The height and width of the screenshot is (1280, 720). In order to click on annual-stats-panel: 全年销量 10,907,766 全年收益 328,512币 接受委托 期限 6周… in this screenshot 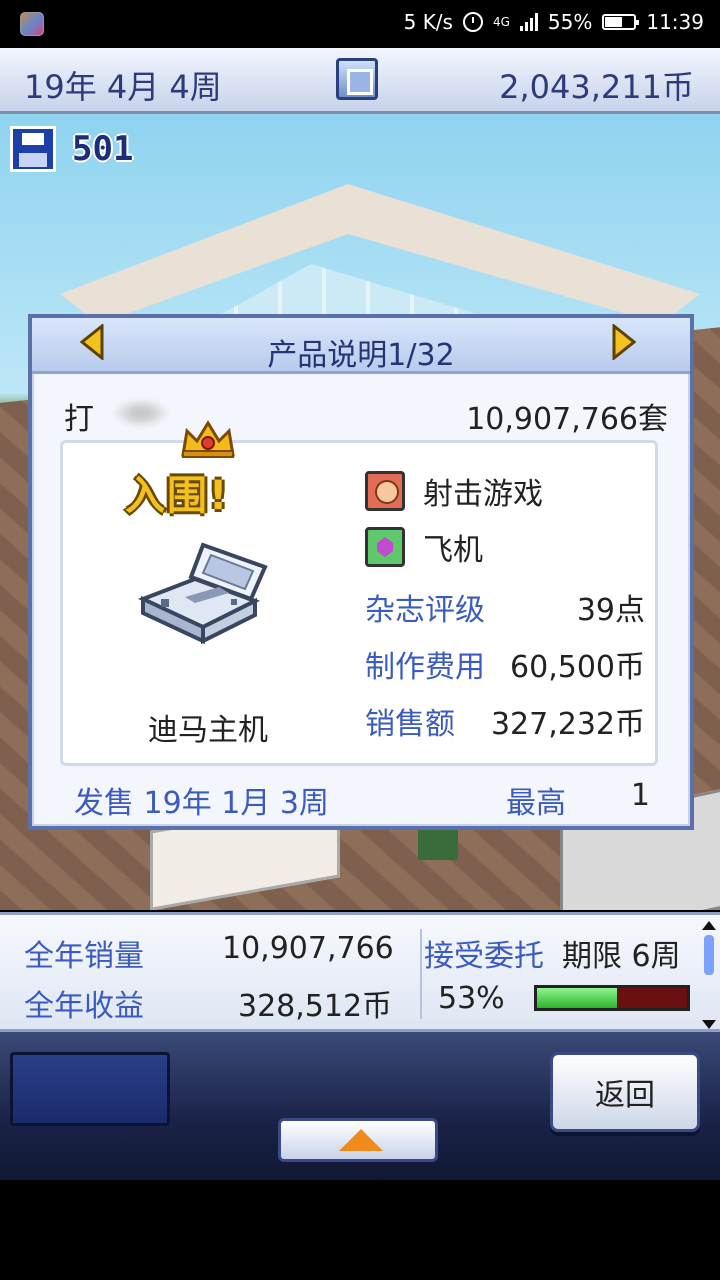, I will do `click(360, 972)`.